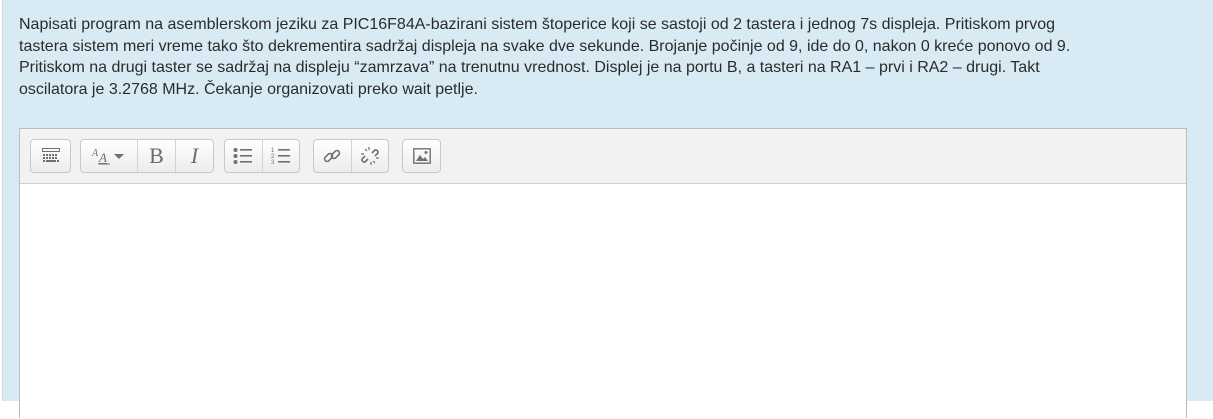  I want to click on link-button, so click(332, 156).